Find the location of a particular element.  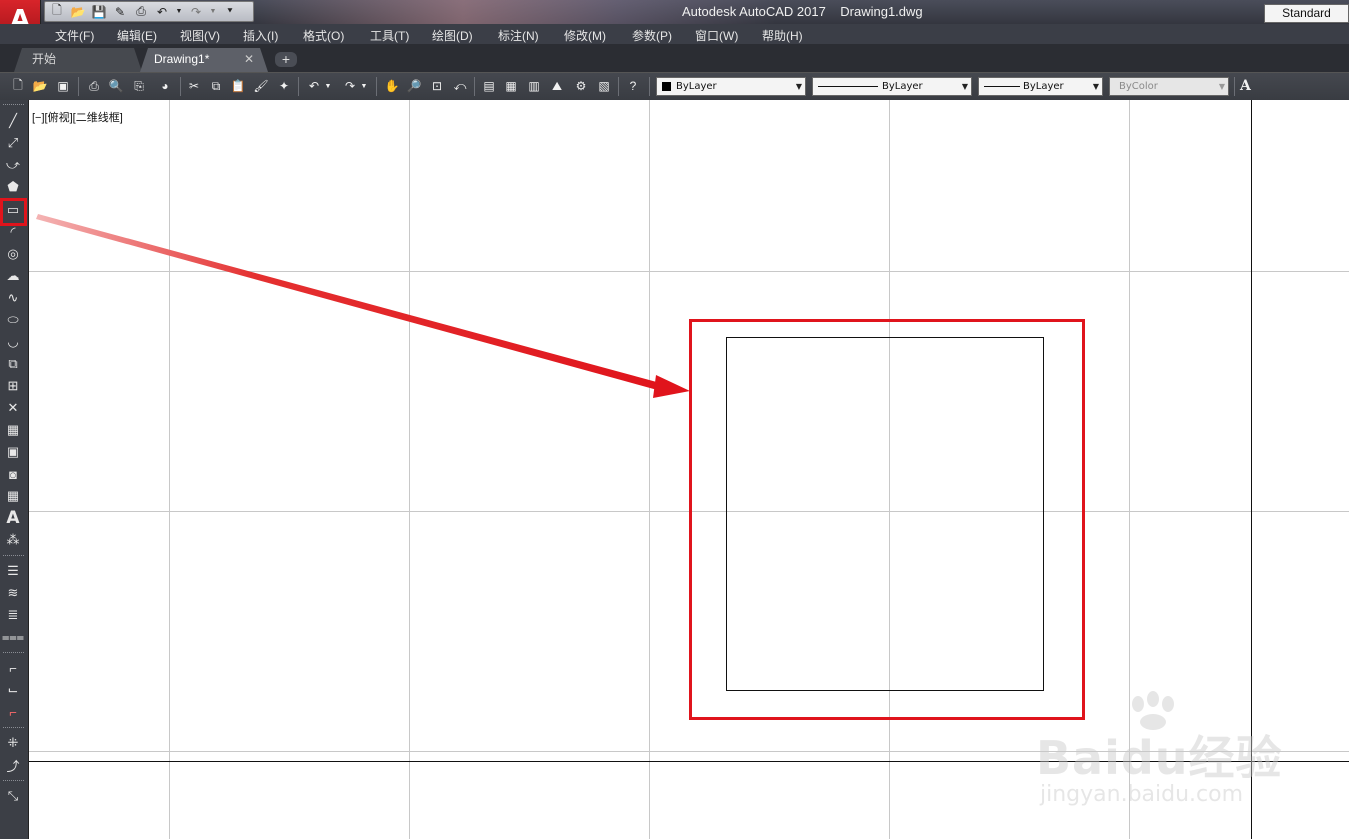

make-block-icon: ⊞ is located at coordinates (13, 386).